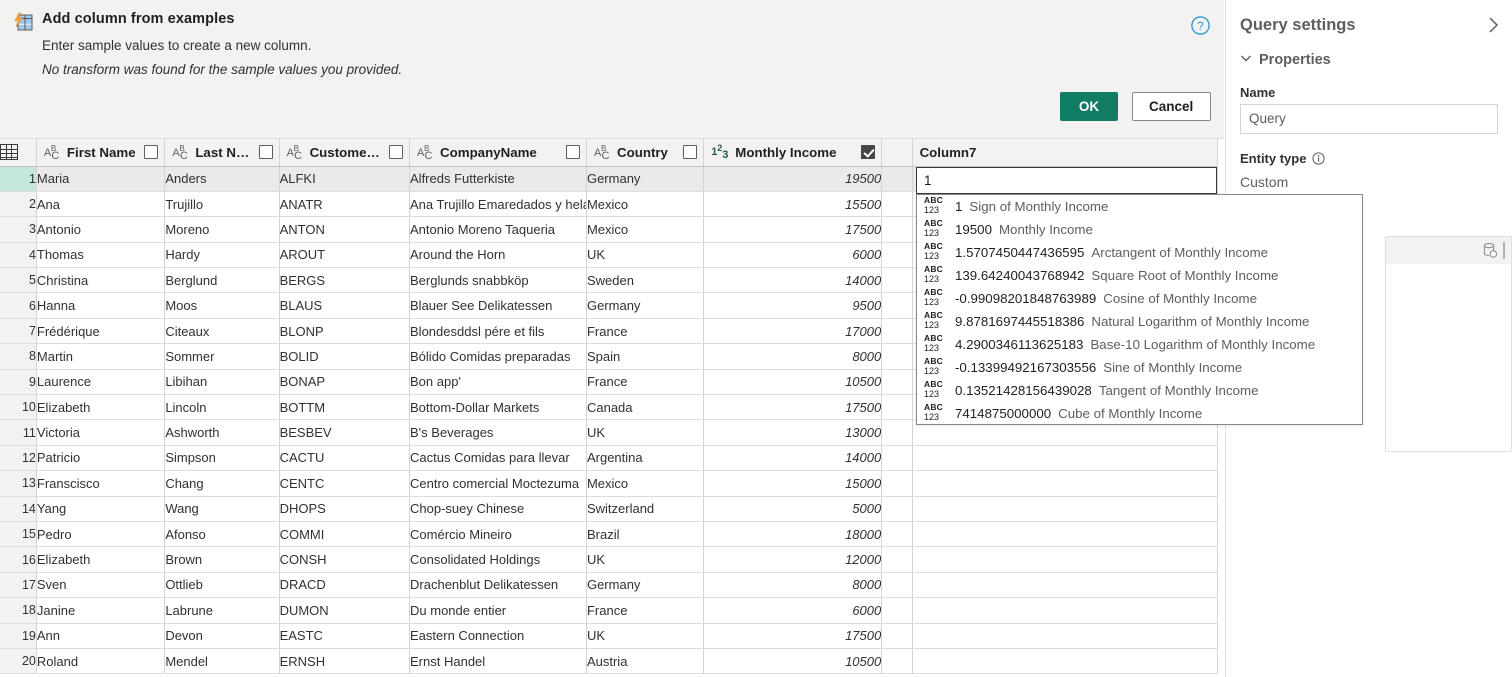 The image size is (1512, 677). What do you see at coordinates (222, 204) in the screenshot?
I see `cell-last-name: Trujillo` at bounding box center [222, 204].